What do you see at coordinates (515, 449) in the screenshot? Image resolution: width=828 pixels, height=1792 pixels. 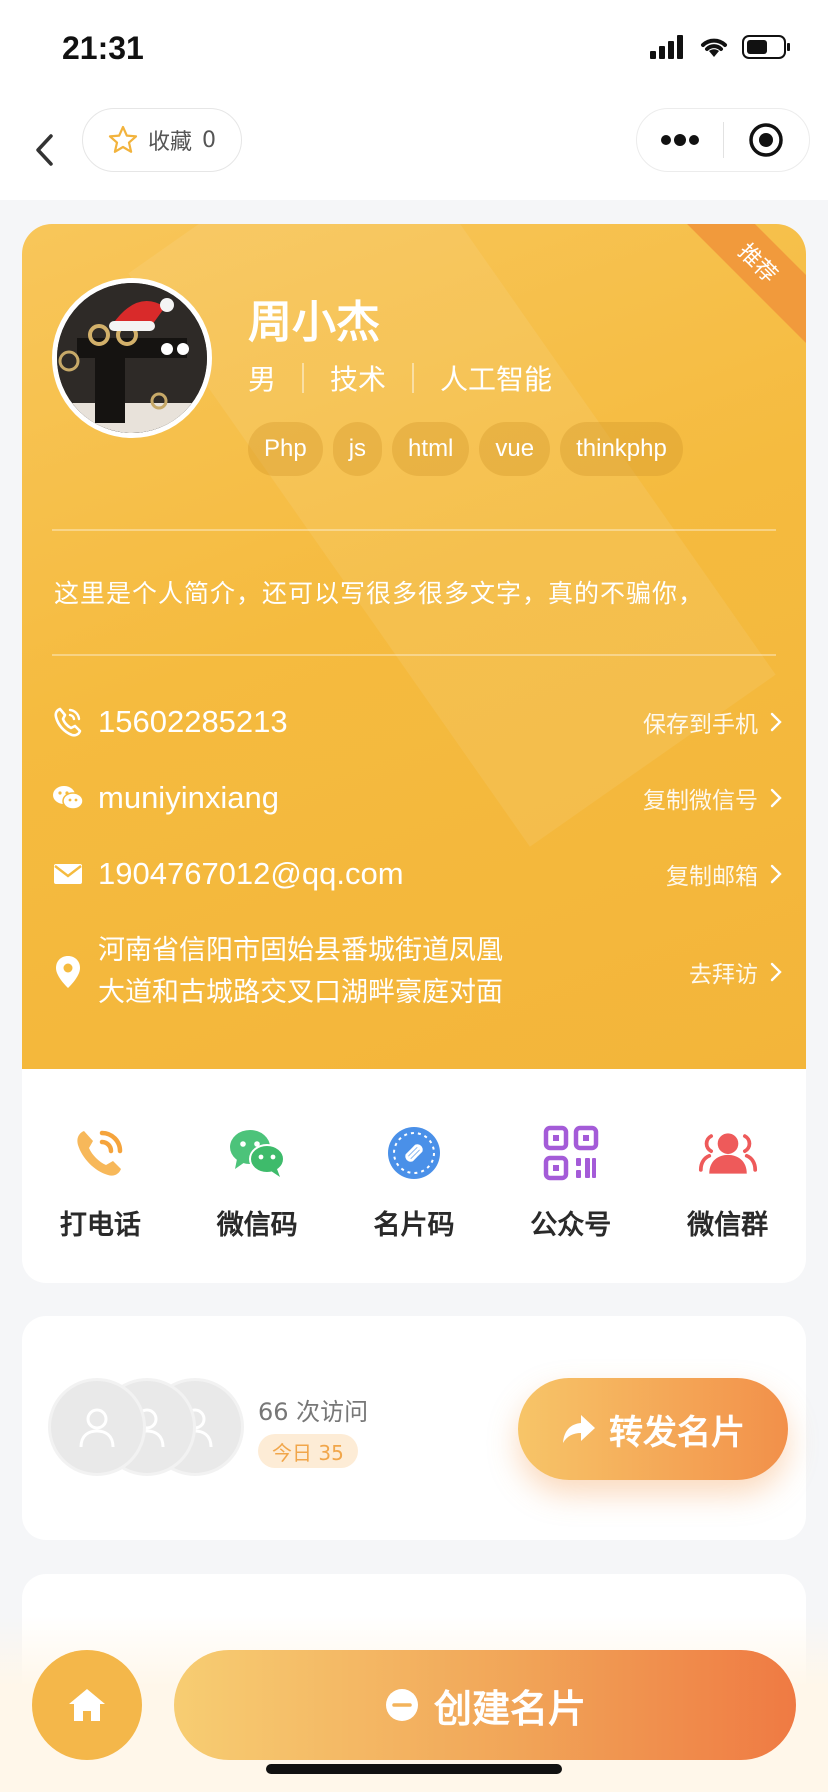 I see `skill-tag: vue` at bounding box center [515, 449].